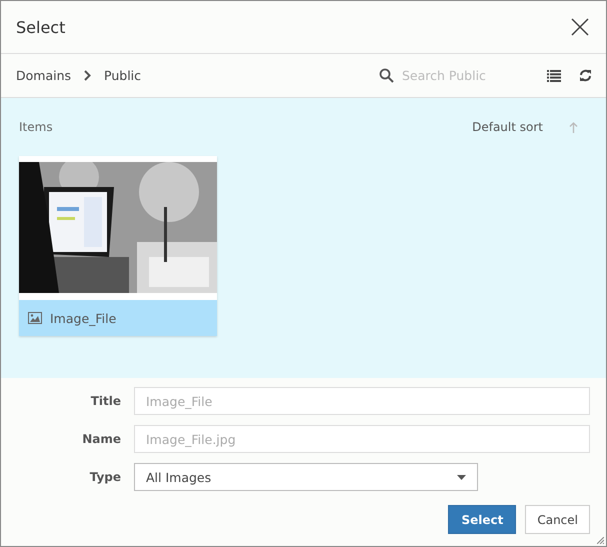 The height and width of the screenshot is (547, 607). Describe the element at coordinates (105, 401) in the screenshot. I see `field-label: Title` at that location.